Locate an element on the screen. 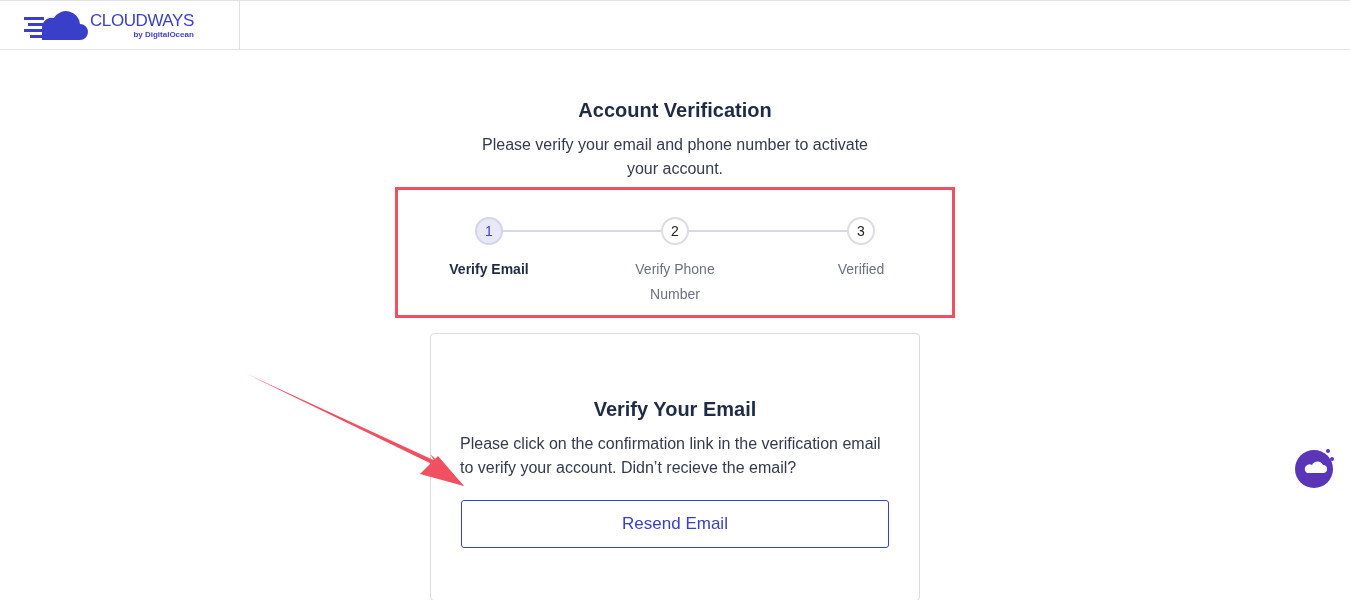 This screenshot has width=1350, height=600. cloud-logo-icon is located at coordinates (56, 25).